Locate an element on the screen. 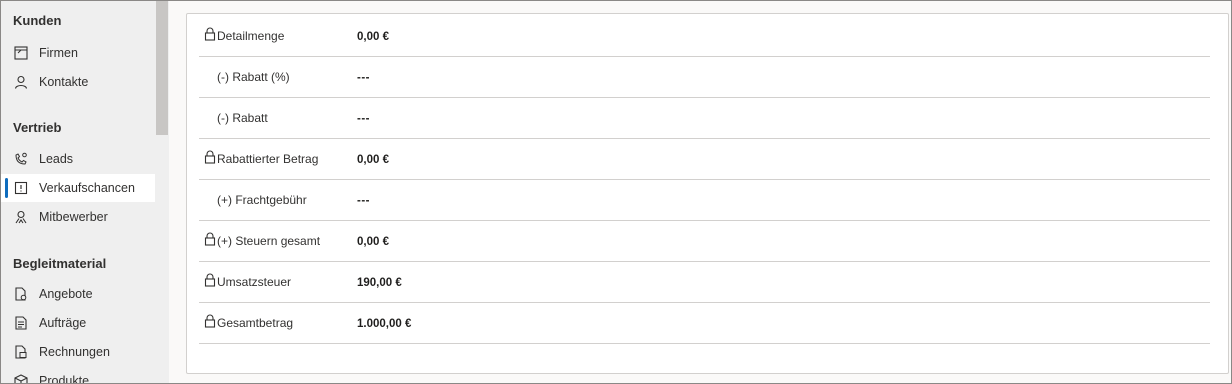 The image size is (1232, 384). sidebar-item-produkte: Produkte is located at coordinates (78, 375).